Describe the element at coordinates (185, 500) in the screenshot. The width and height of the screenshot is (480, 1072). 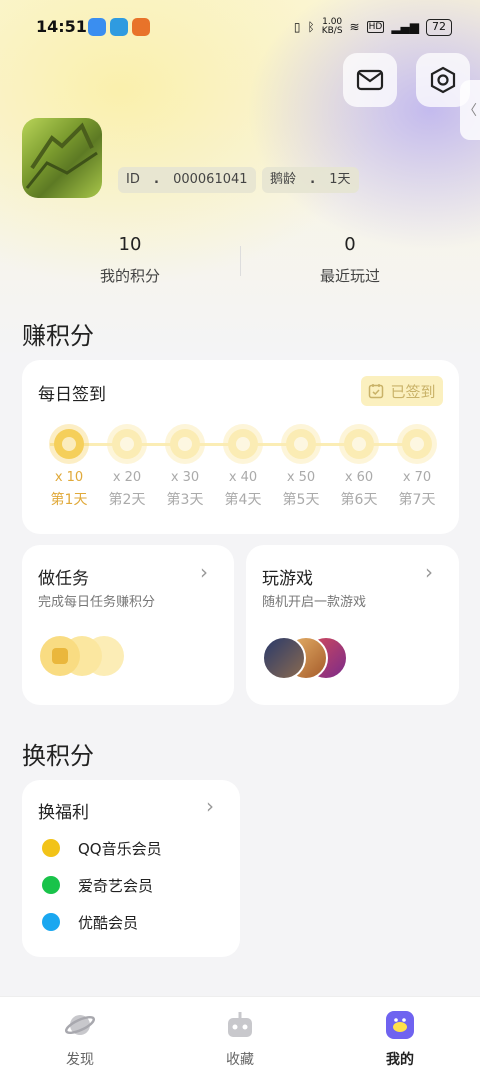
I see `checkin-day-label: 第3天` at that location.